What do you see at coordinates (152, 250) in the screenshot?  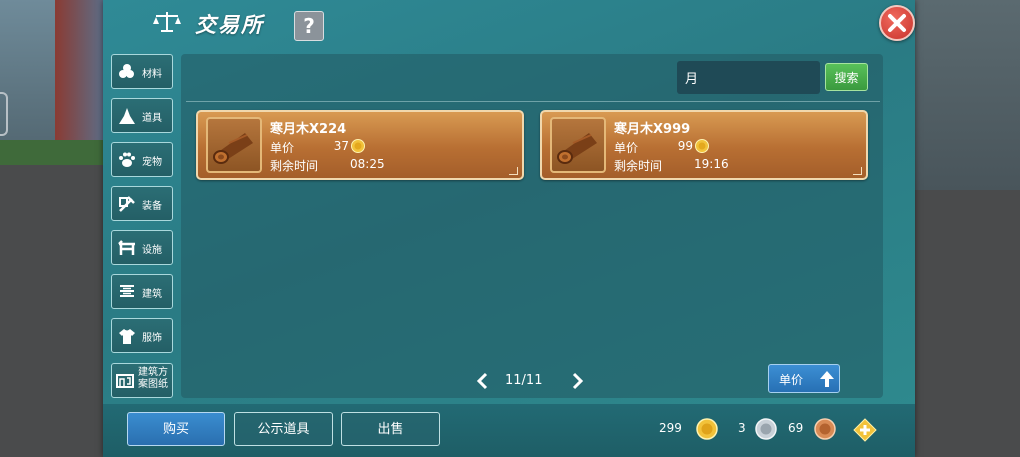 I see `category-label: 设施` at bounding box center [152, 250].